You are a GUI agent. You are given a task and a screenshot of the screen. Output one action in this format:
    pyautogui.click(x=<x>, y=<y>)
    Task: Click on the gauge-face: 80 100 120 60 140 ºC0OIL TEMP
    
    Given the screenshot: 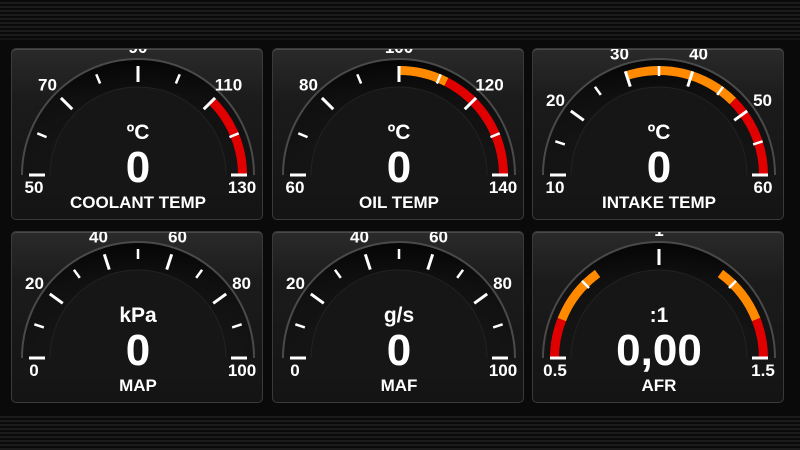 What is the action you would take?
    pyautogui.click(x=399, y=130)
    